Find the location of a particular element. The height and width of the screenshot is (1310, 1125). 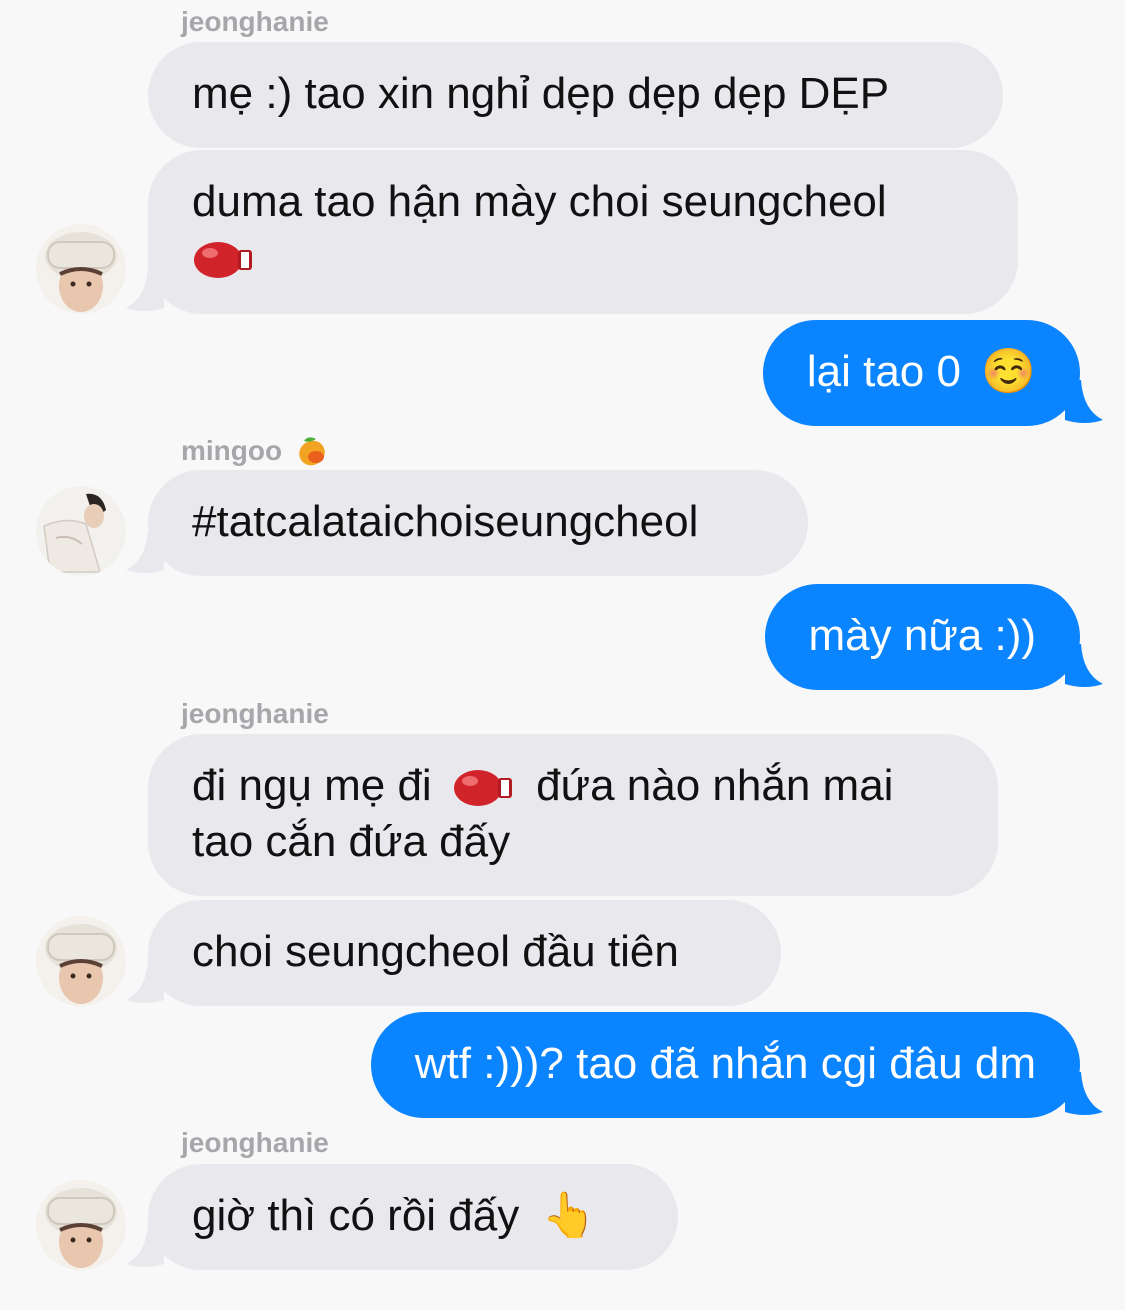

message-text: #tatcalataichoiseungcheol is located at coordinates (445, 521).